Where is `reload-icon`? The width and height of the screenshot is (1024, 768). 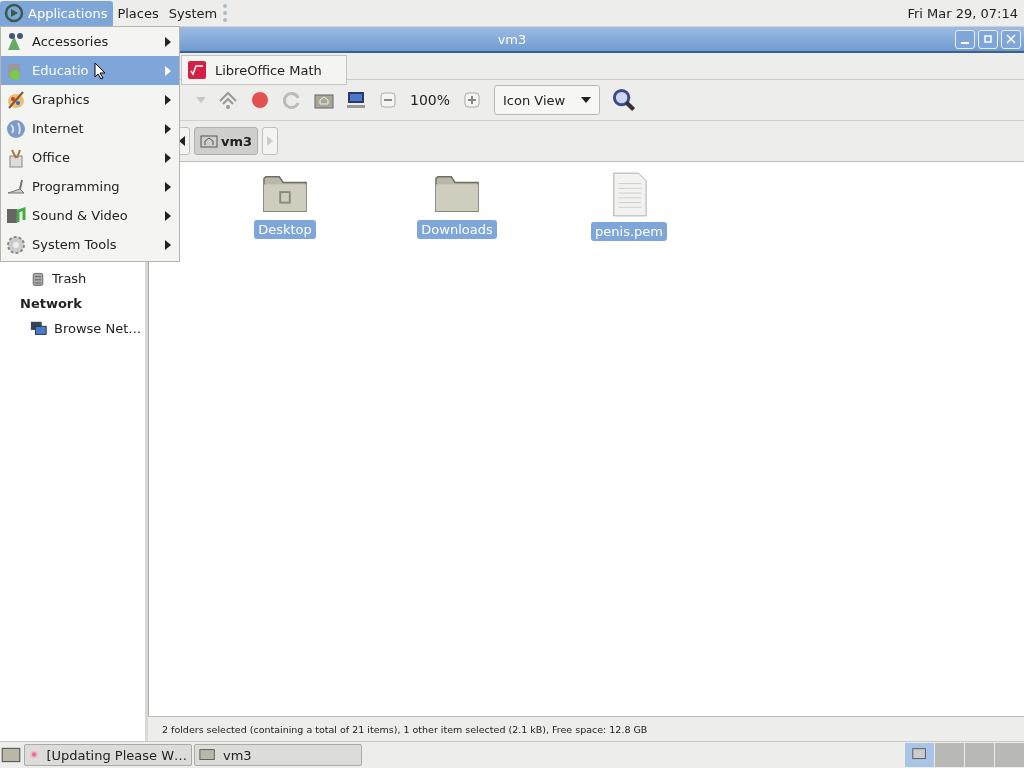 reload-icon is located at coordinates (292, 100).